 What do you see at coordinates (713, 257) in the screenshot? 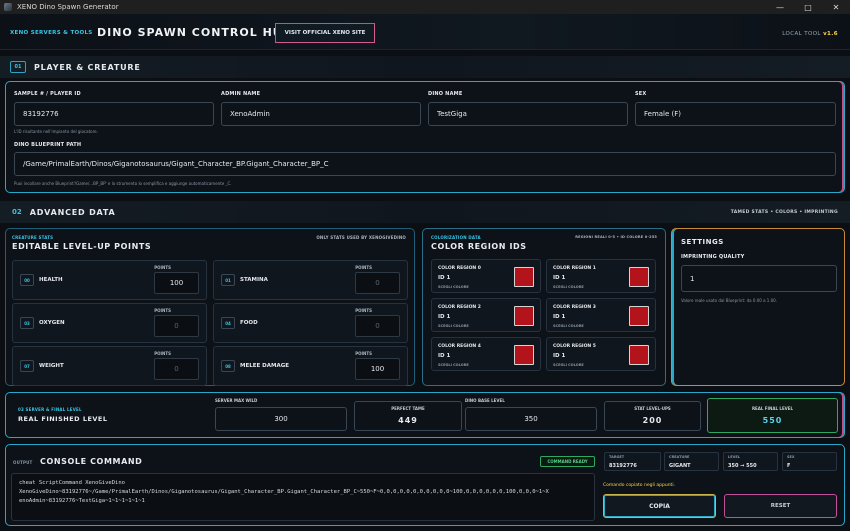
I see `imprint-label: IMPRINTING QUALITY` at bounding box center [713, 257].